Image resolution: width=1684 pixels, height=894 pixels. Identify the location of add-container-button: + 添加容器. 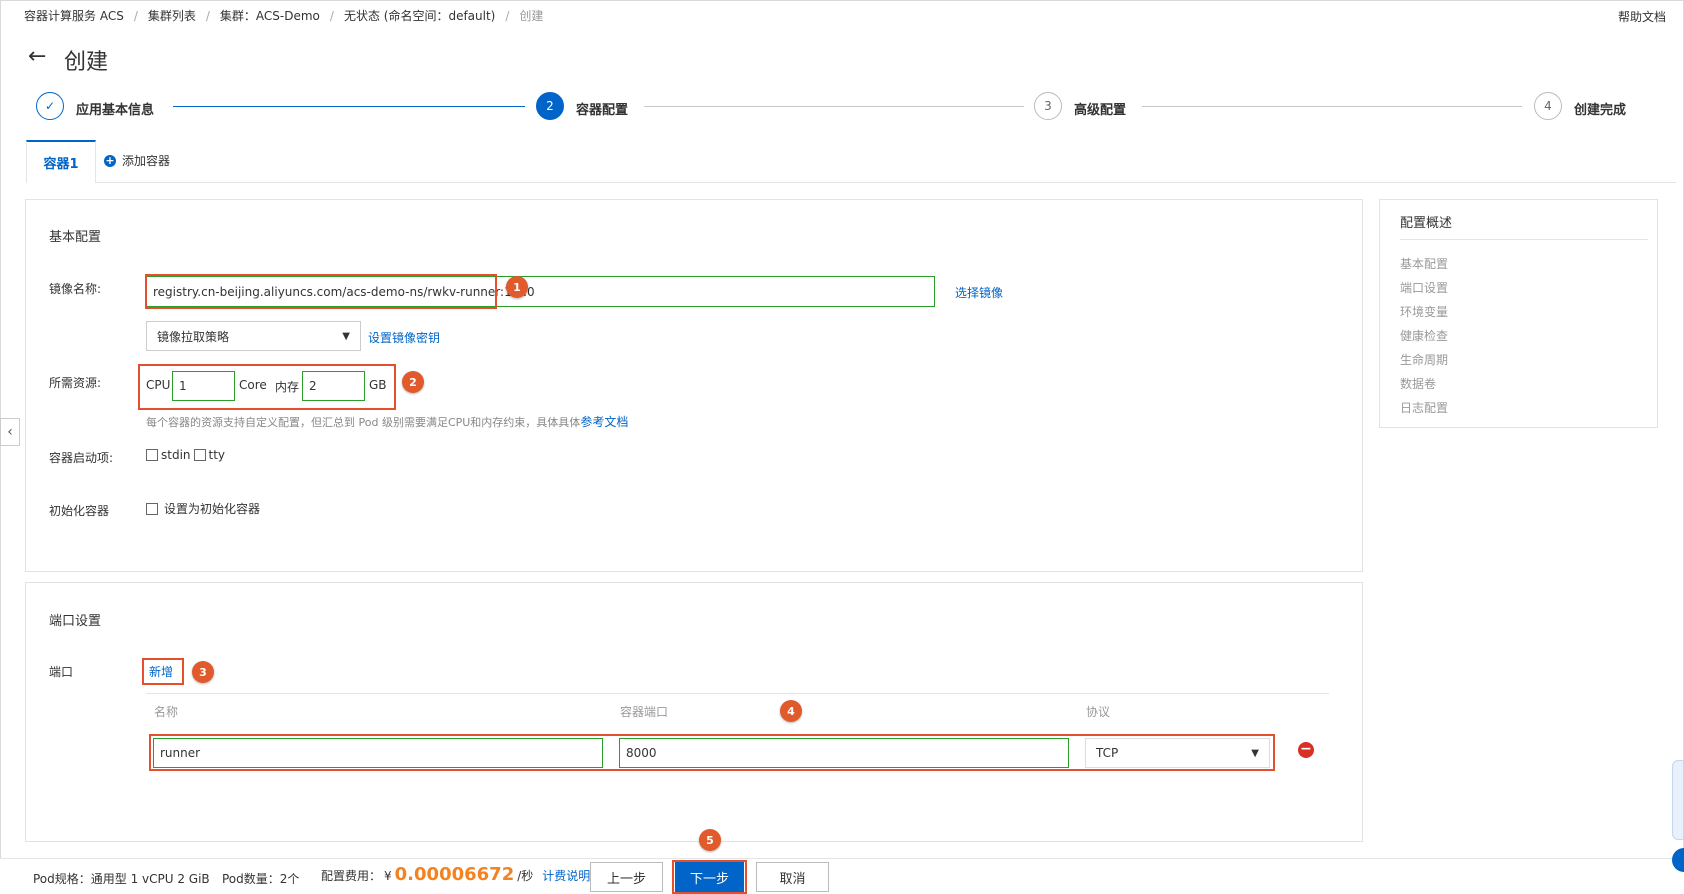
(137, 160).